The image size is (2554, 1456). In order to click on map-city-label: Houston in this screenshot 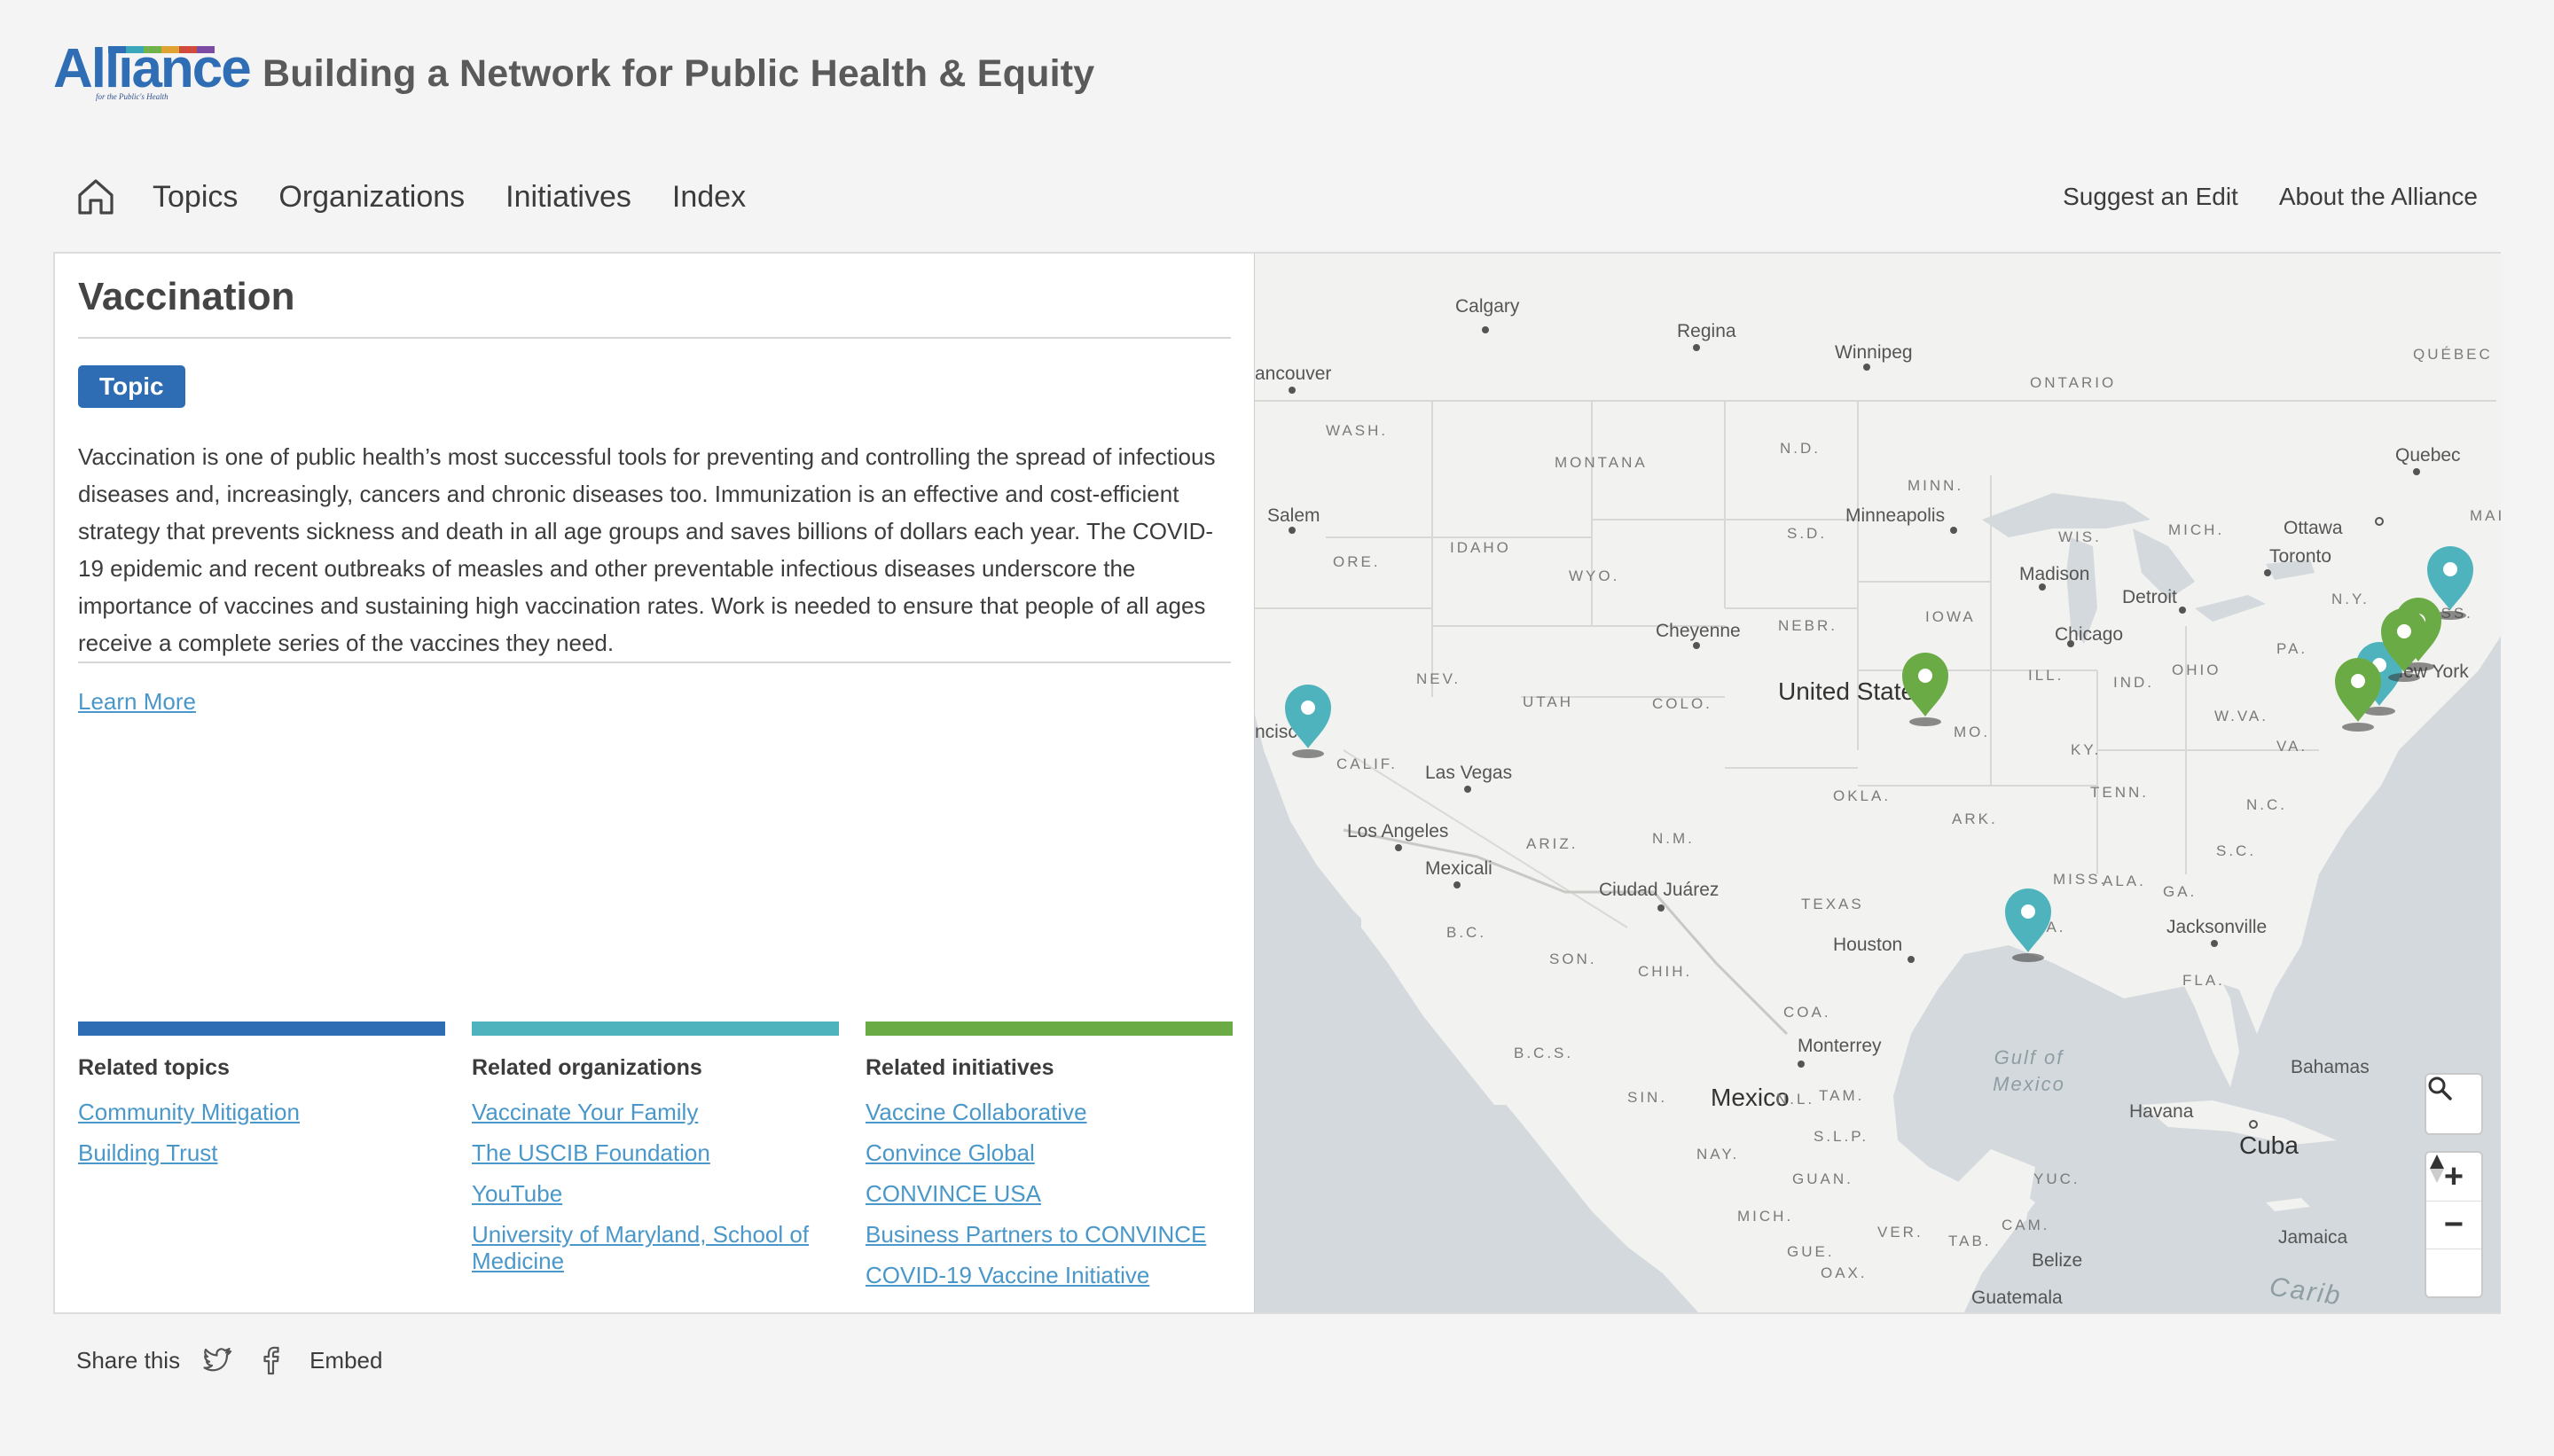, I will do `click(1868, 945)`.